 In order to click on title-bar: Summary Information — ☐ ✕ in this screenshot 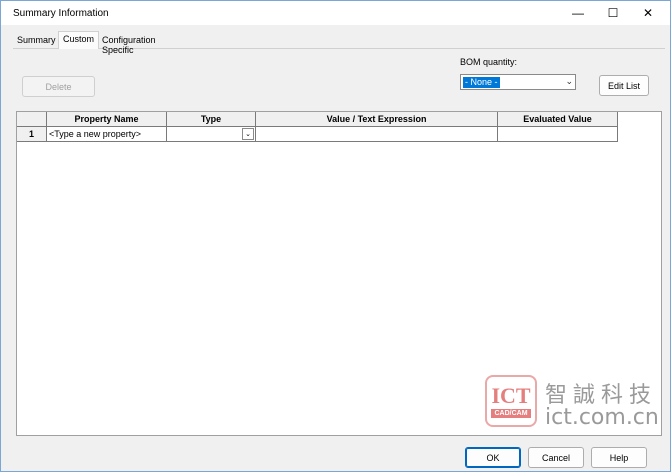, I will do `click(335, 13)`.